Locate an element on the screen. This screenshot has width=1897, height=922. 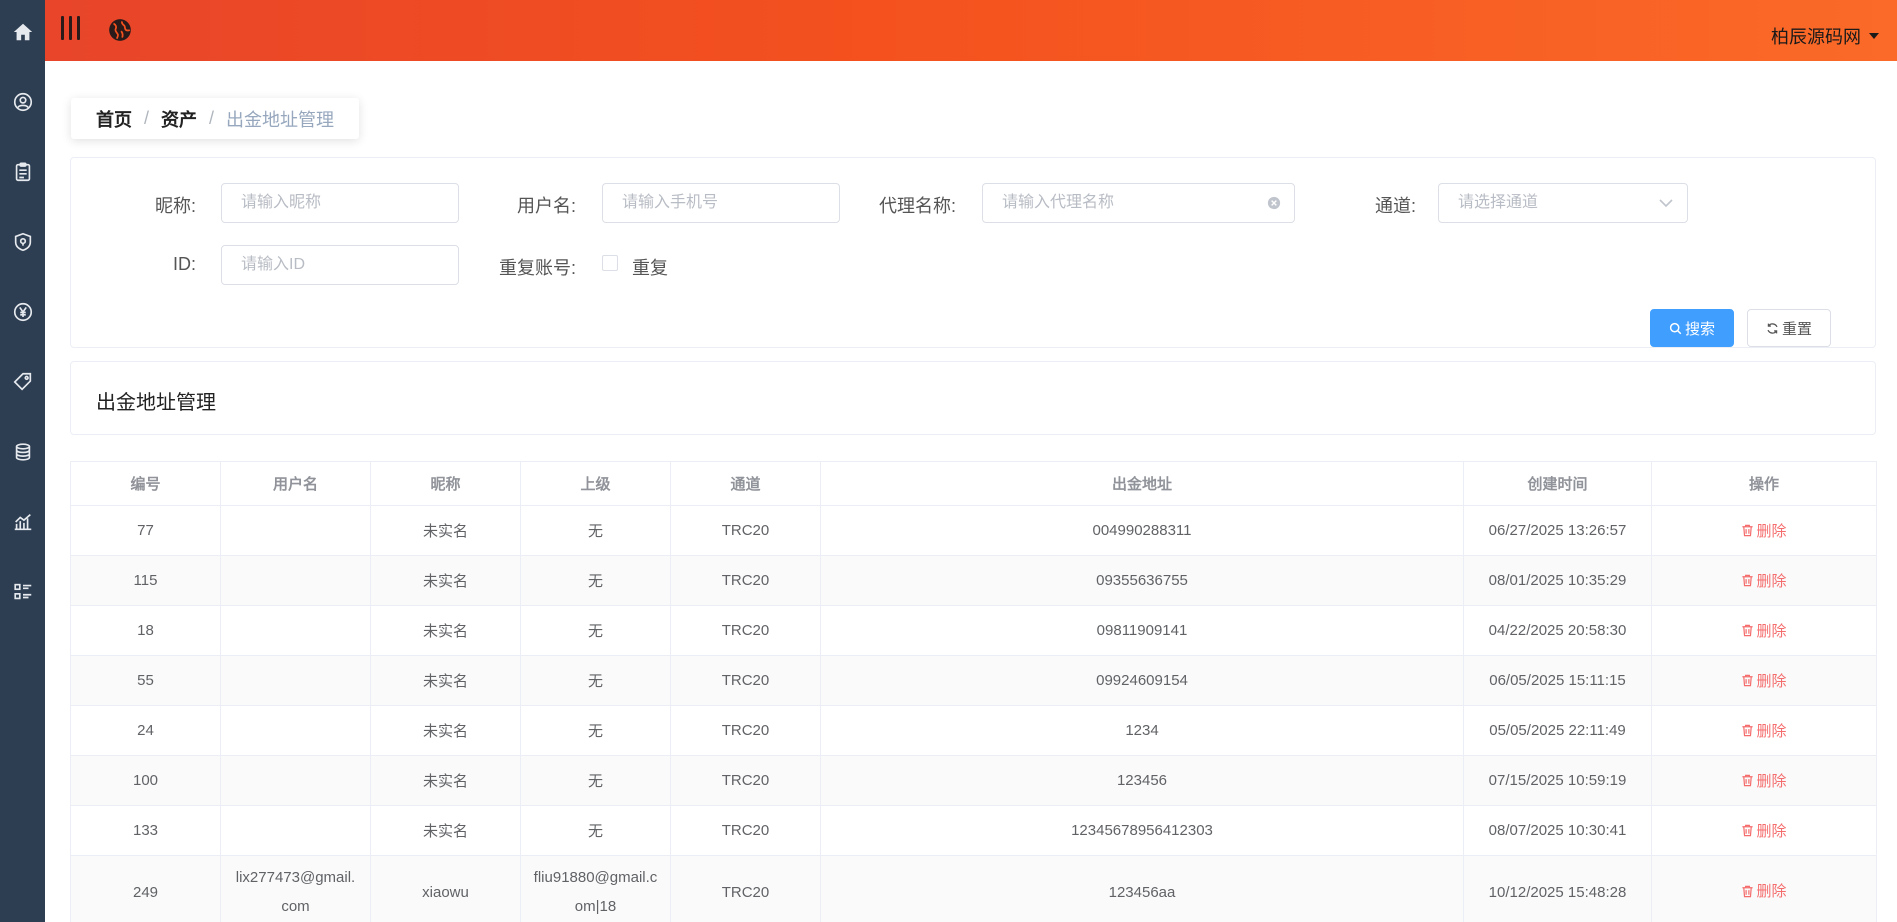
cell-created: 05/05/2025 22:11:49 is located at coordinates (1557, 730).